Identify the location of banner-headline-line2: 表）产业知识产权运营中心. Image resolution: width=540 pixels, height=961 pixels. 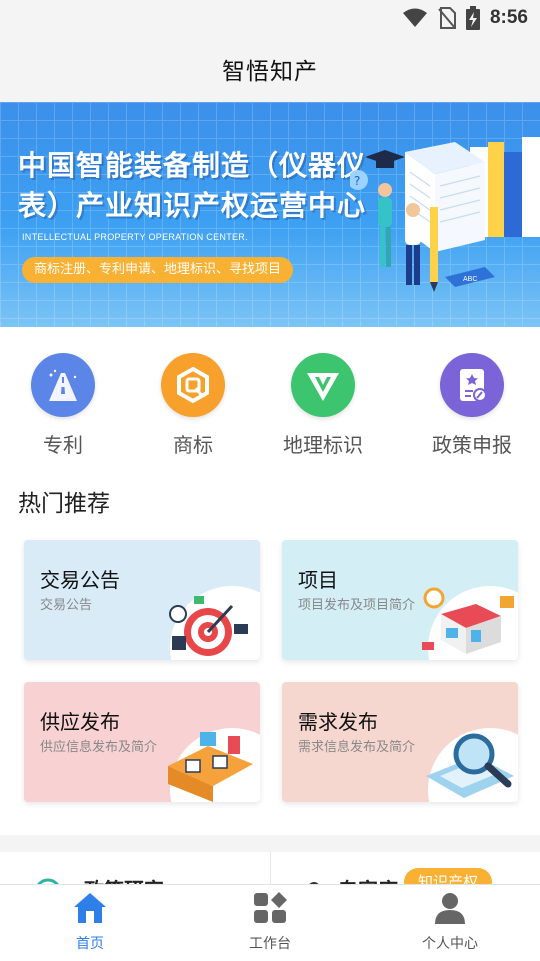
(192, 205).